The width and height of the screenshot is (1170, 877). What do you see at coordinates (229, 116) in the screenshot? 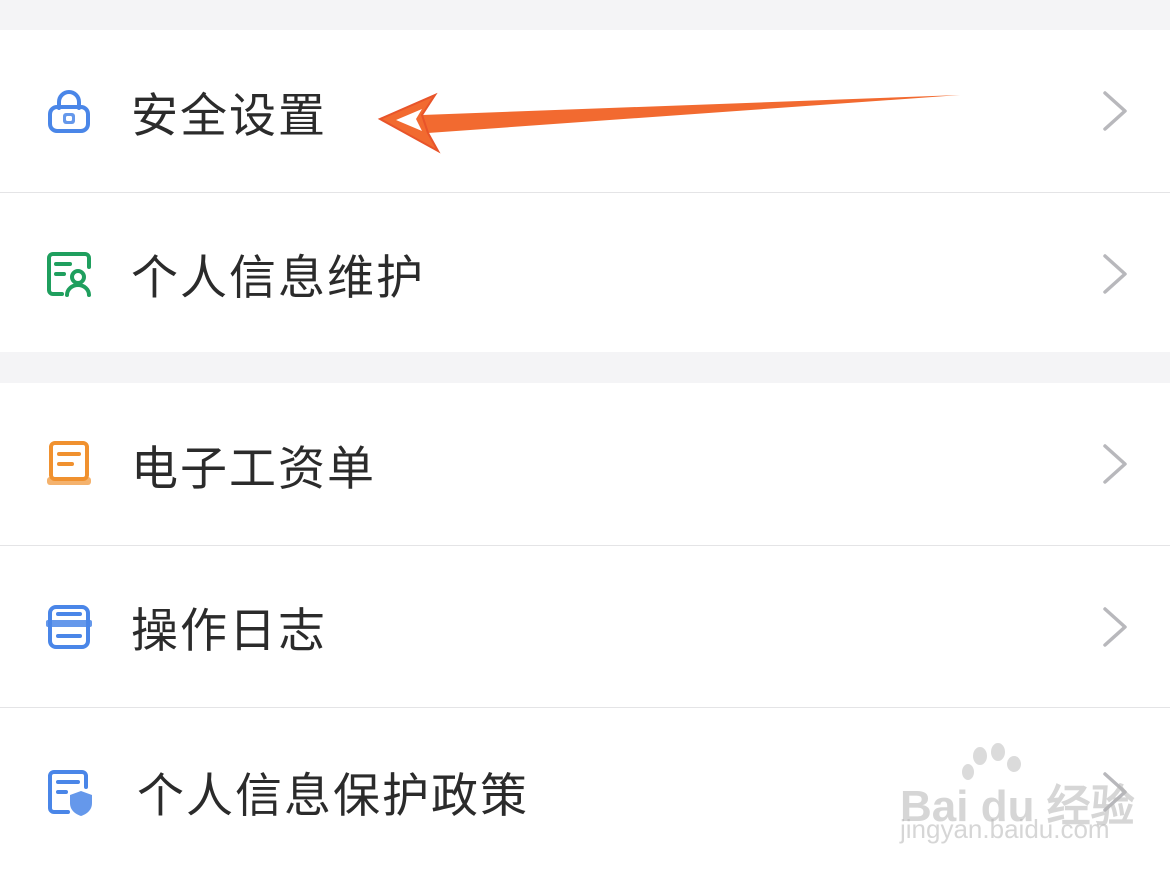
I see `menu-item-label: 安全设置` at bounding box center [229, 116].